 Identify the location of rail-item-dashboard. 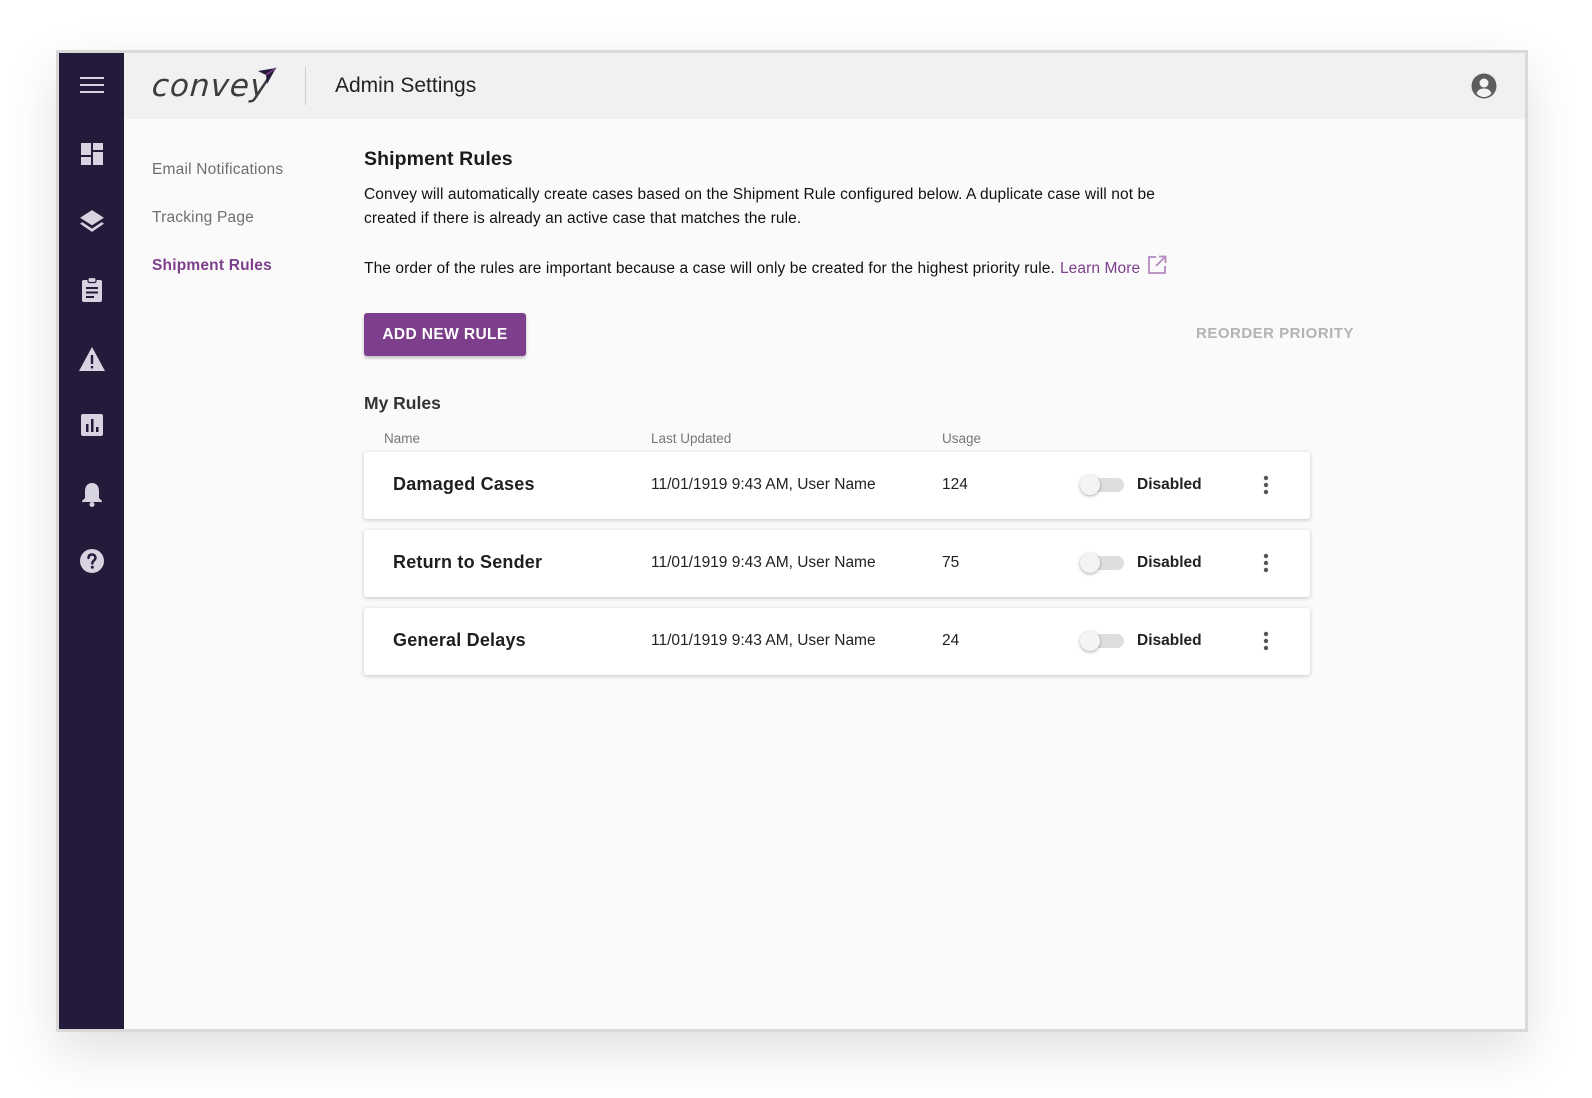
(91, 154).